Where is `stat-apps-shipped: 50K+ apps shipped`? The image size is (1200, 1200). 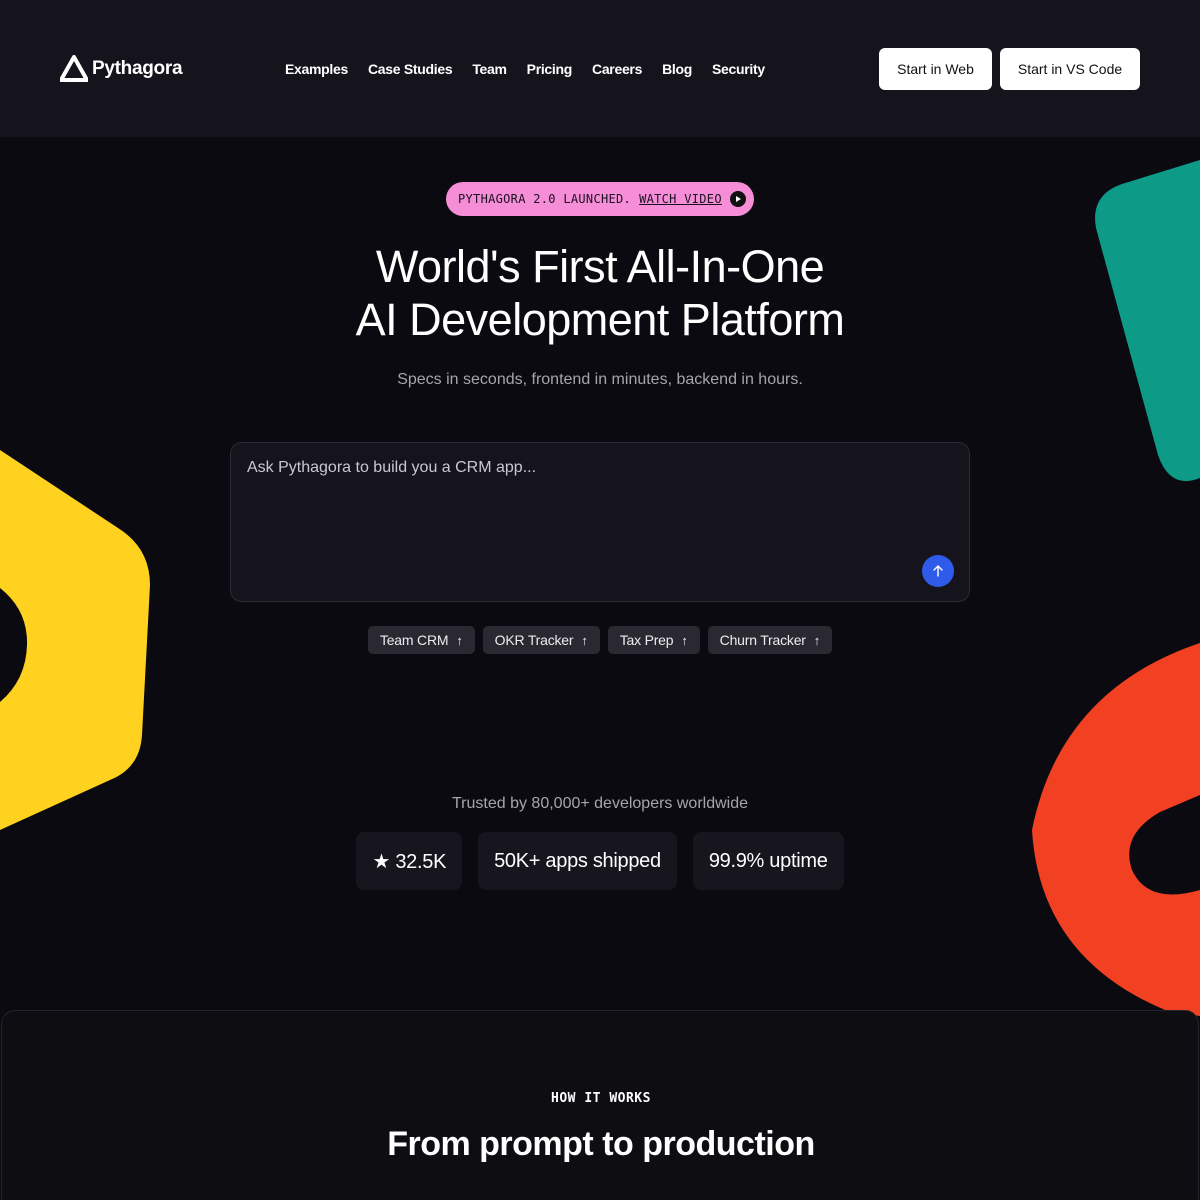 stat-apps-shipped: 50K+ apps shipped is located at coordinates (577, 861).